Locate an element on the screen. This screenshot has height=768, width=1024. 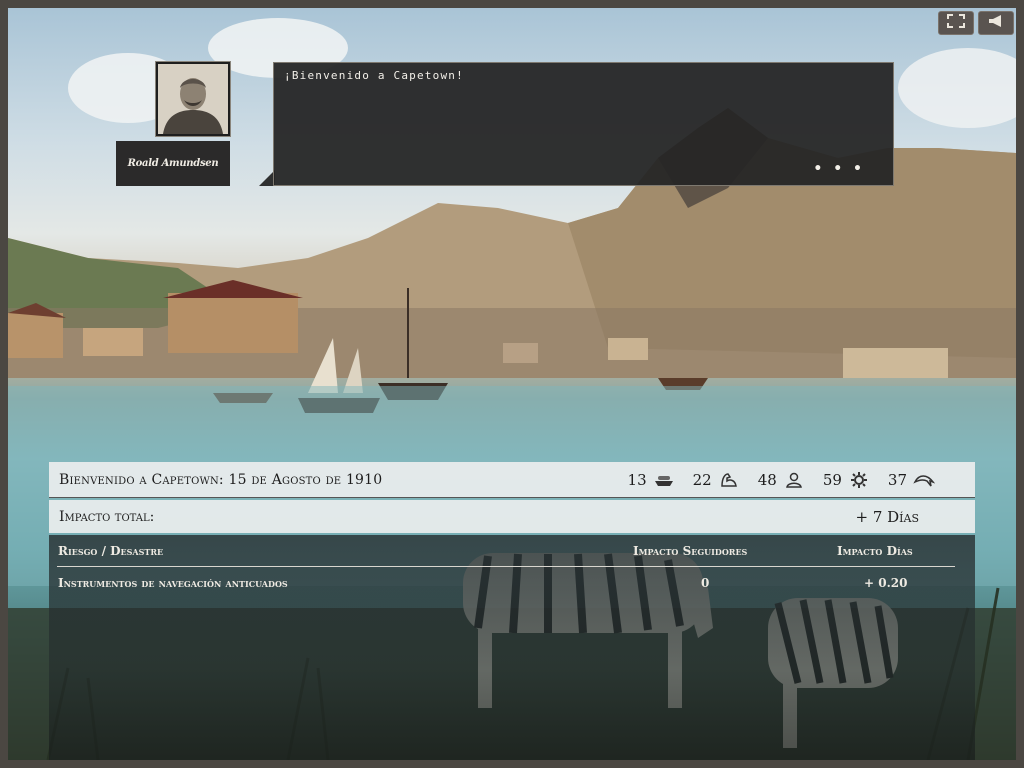
total-impact-bar: Impacto total: + 7 Días is located at coordinates (512, 516).